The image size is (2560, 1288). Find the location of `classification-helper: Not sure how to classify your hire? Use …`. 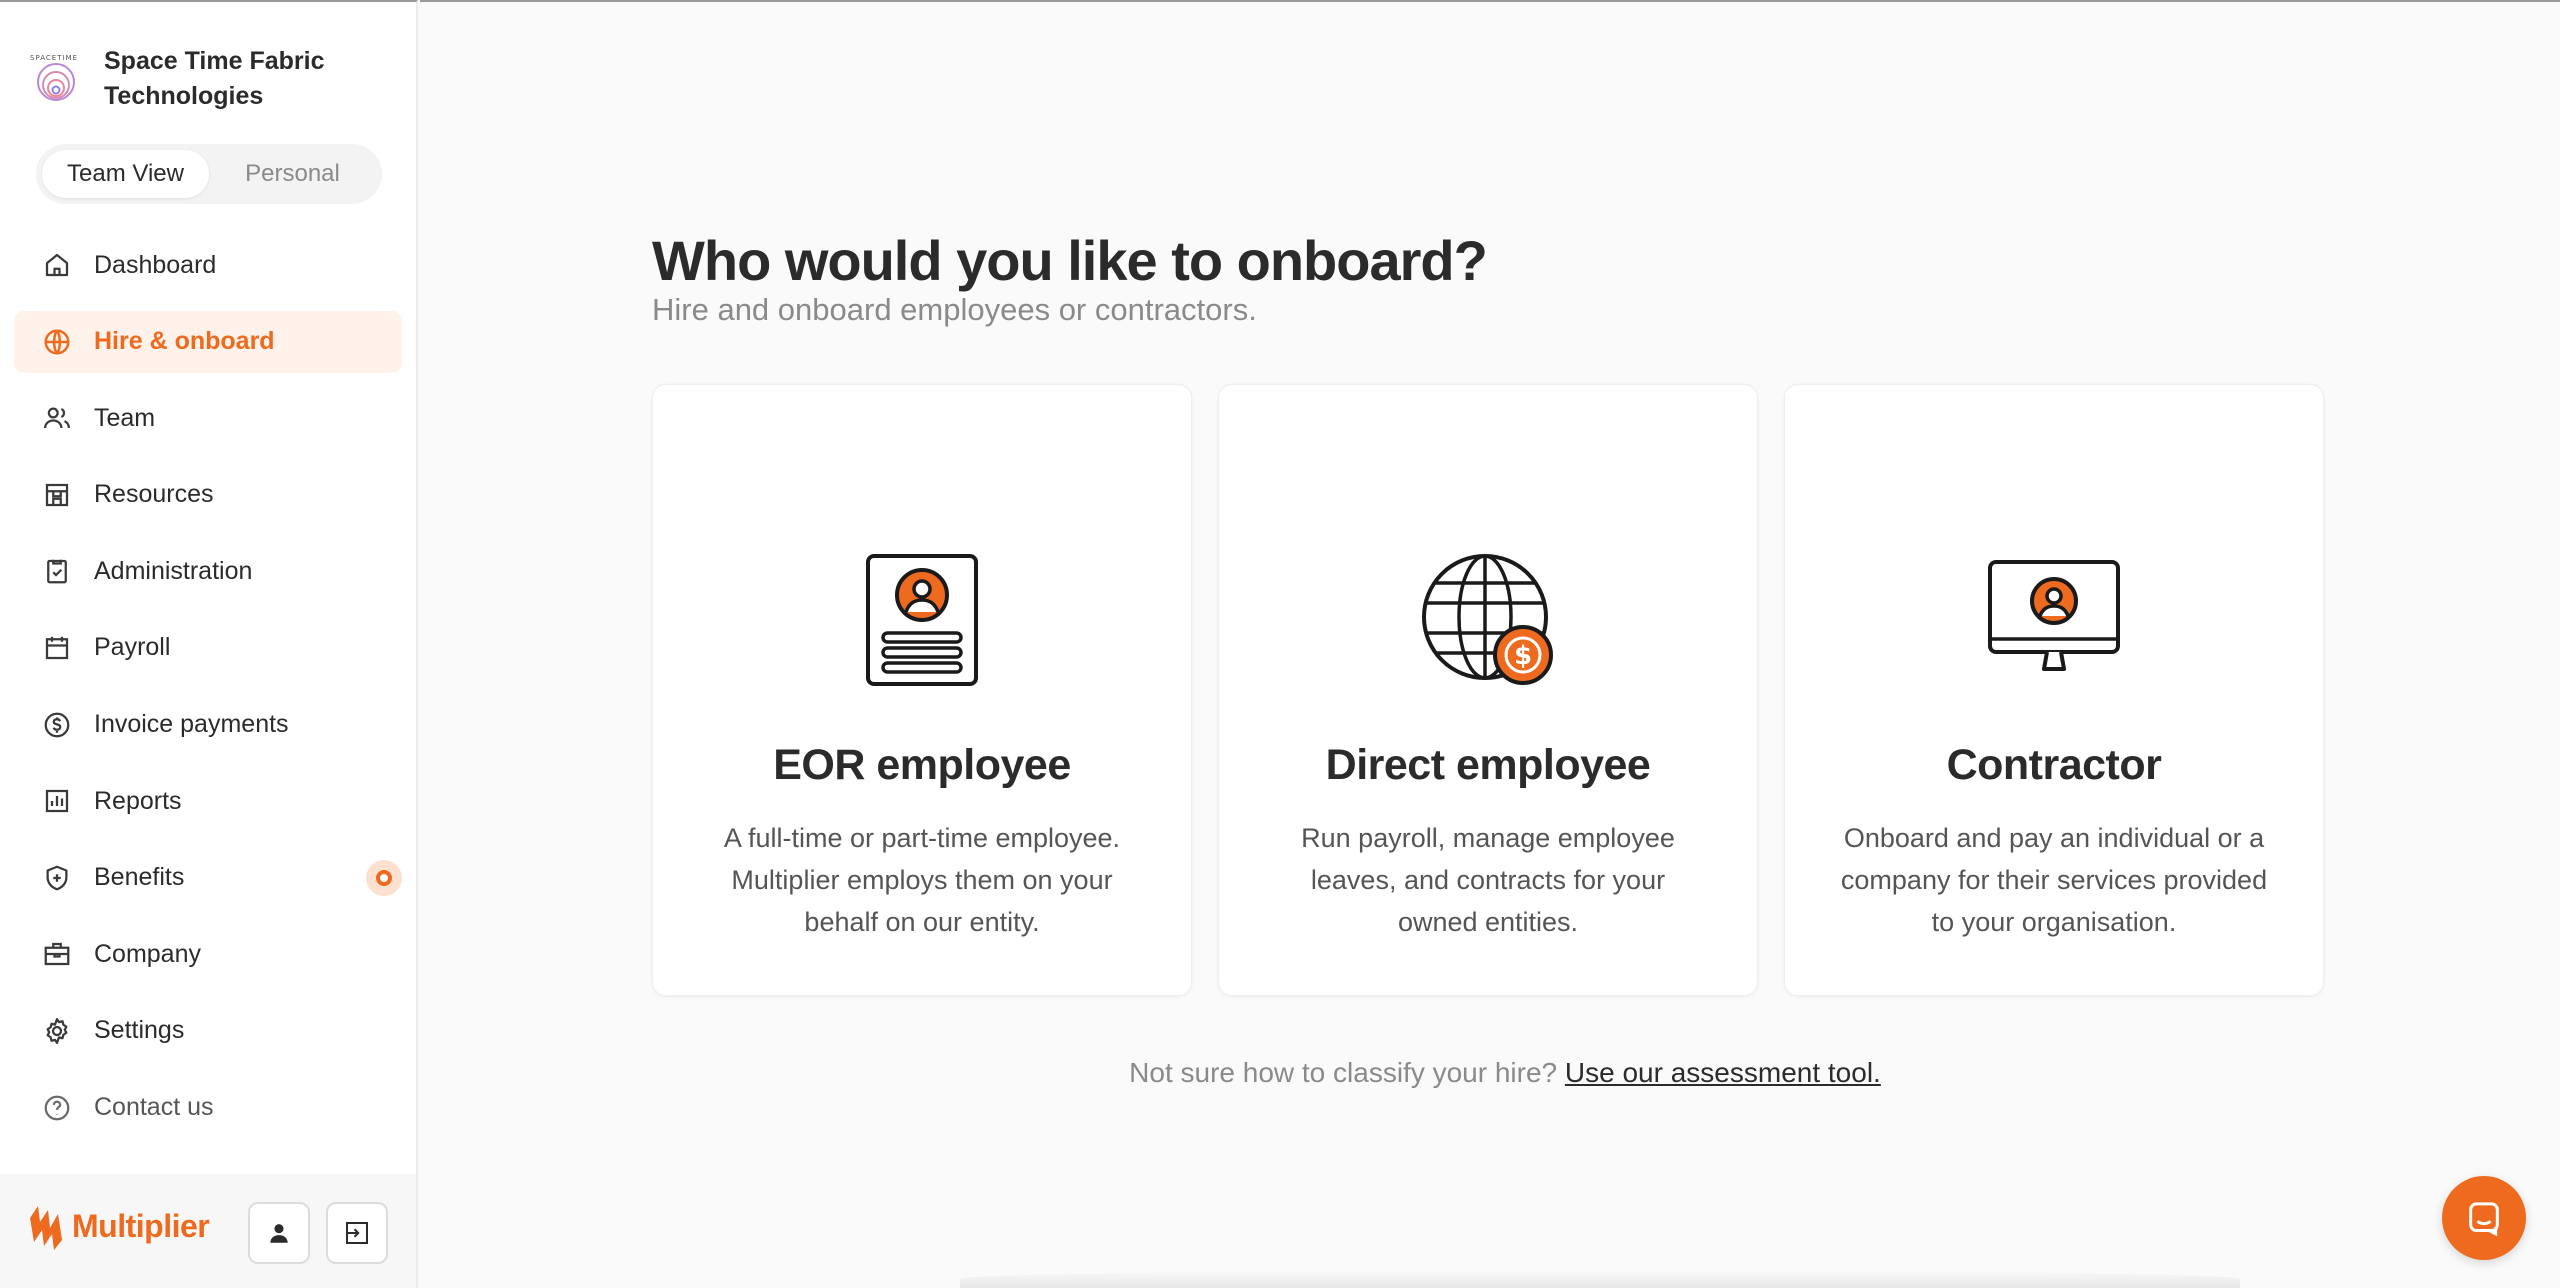

classification-helper: Not sure how to classify your hire? Use … is located at coordinates (1490, 1073).